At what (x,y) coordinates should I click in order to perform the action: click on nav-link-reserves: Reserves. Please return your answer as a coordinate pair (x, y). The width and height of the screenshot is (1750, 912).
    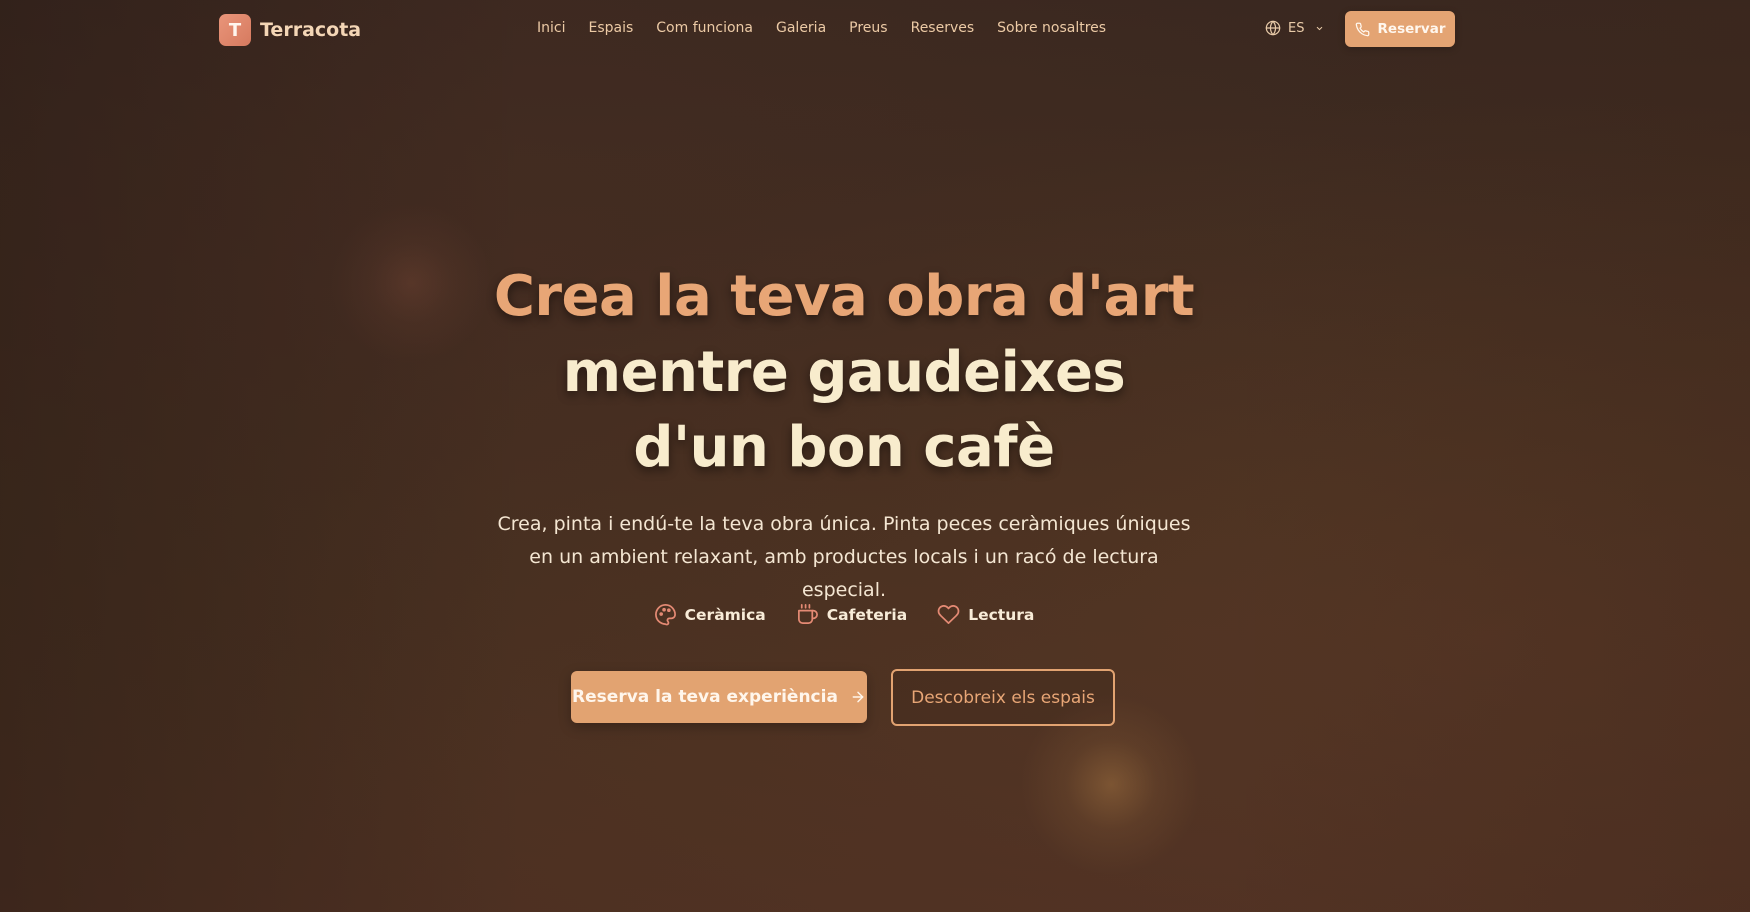
    Looking at the image, I should click on (943, 28).